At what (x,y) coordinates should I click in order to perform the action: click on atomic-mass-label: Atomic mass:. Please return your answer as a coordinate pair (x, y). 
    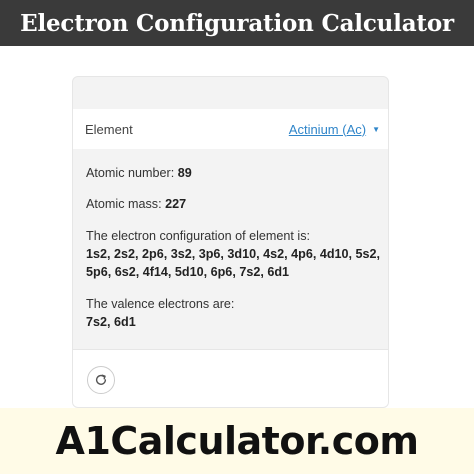
    Looking at the image, I should click on (126, 204).